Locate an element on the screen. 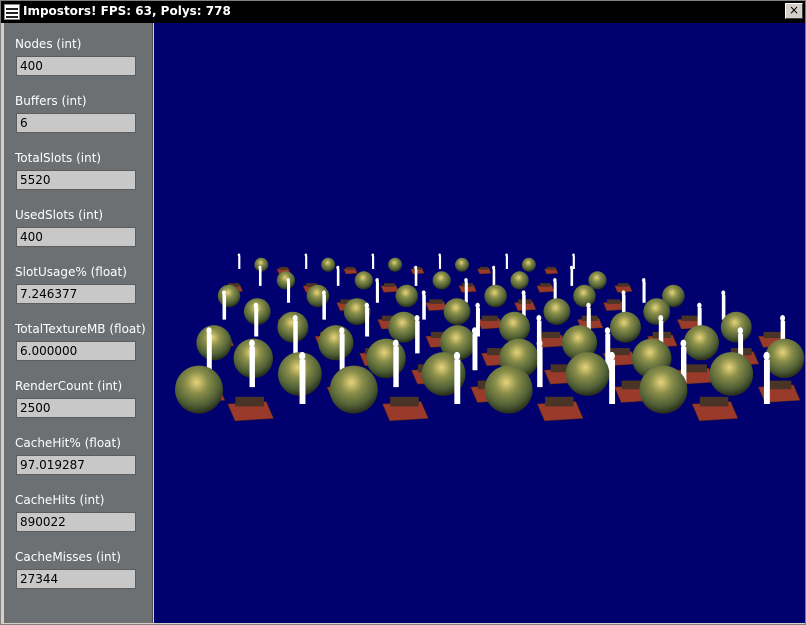 This screenshot has width=806, height=625. title-bar: Impostors! FPS: 63, Polys: 778 × is located at coordinates (403, 12).